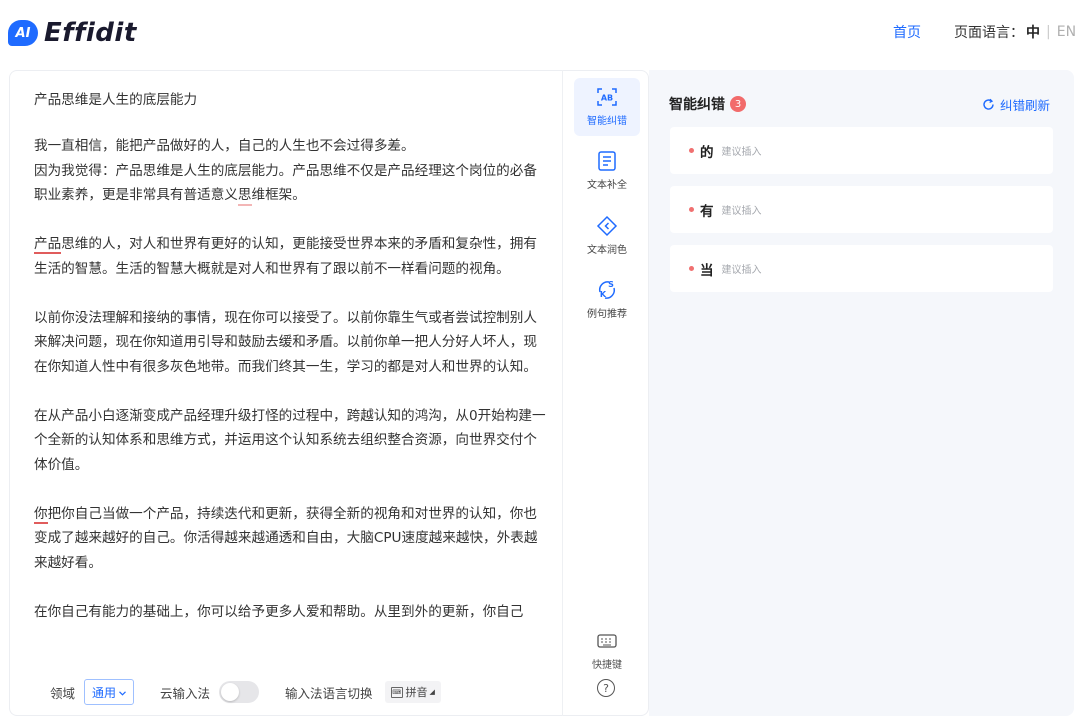 The height and width of the screenshot is (725, 1080). I want to click on logo-text: Effidit, so click(90, 33).